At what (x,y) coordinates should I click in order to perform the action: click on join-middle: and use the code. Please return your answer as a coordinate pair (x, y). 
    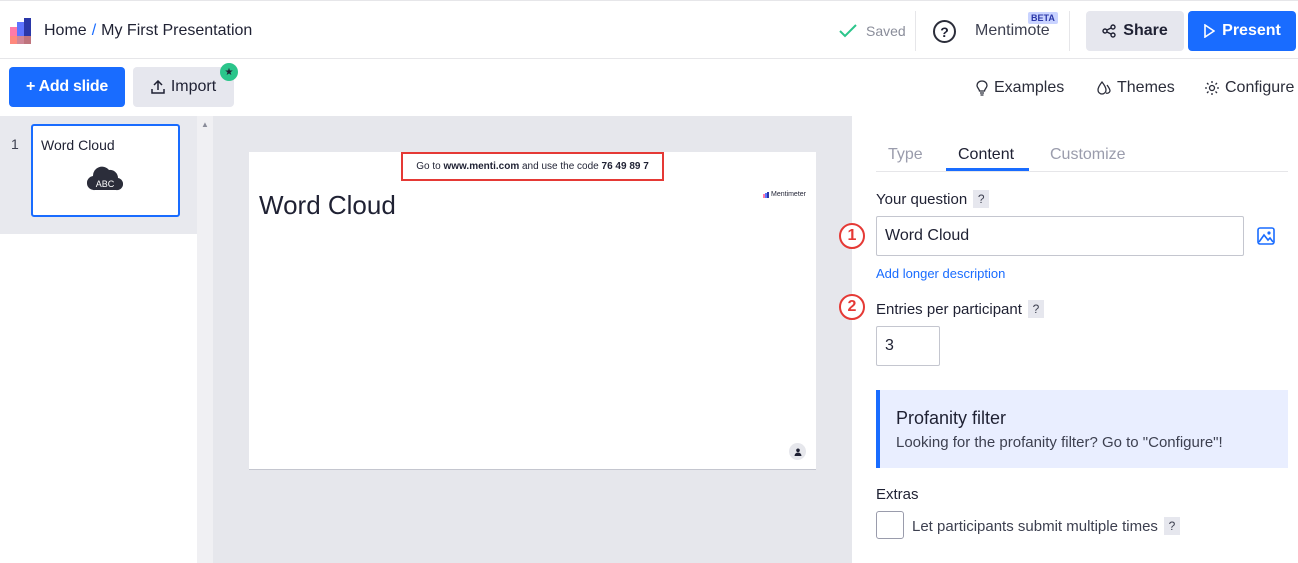
    Looking at the image, I should click on (560, 166).